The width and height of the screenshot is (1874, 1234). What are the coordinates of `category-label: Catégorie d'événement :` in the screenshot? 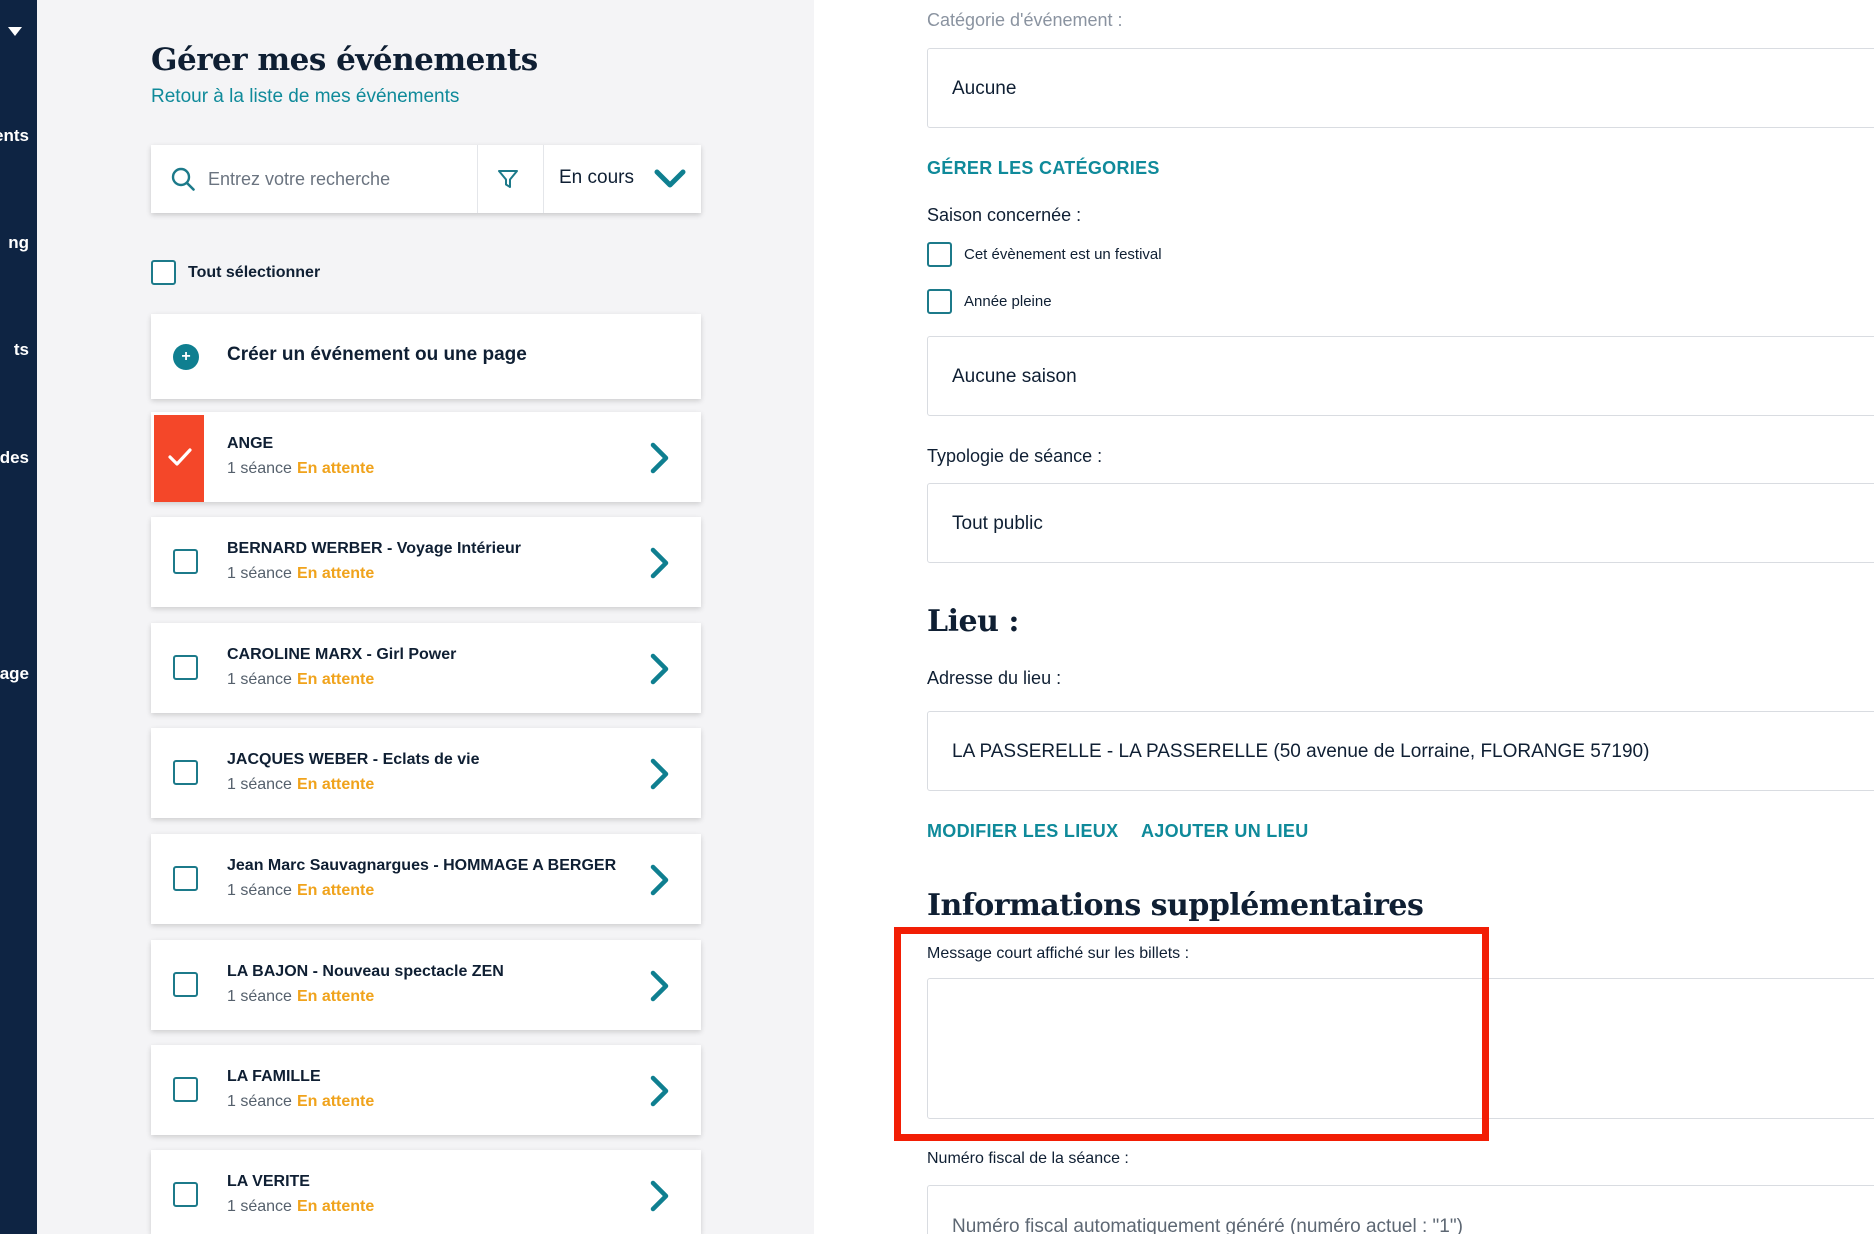 It's located at (1025, 20).